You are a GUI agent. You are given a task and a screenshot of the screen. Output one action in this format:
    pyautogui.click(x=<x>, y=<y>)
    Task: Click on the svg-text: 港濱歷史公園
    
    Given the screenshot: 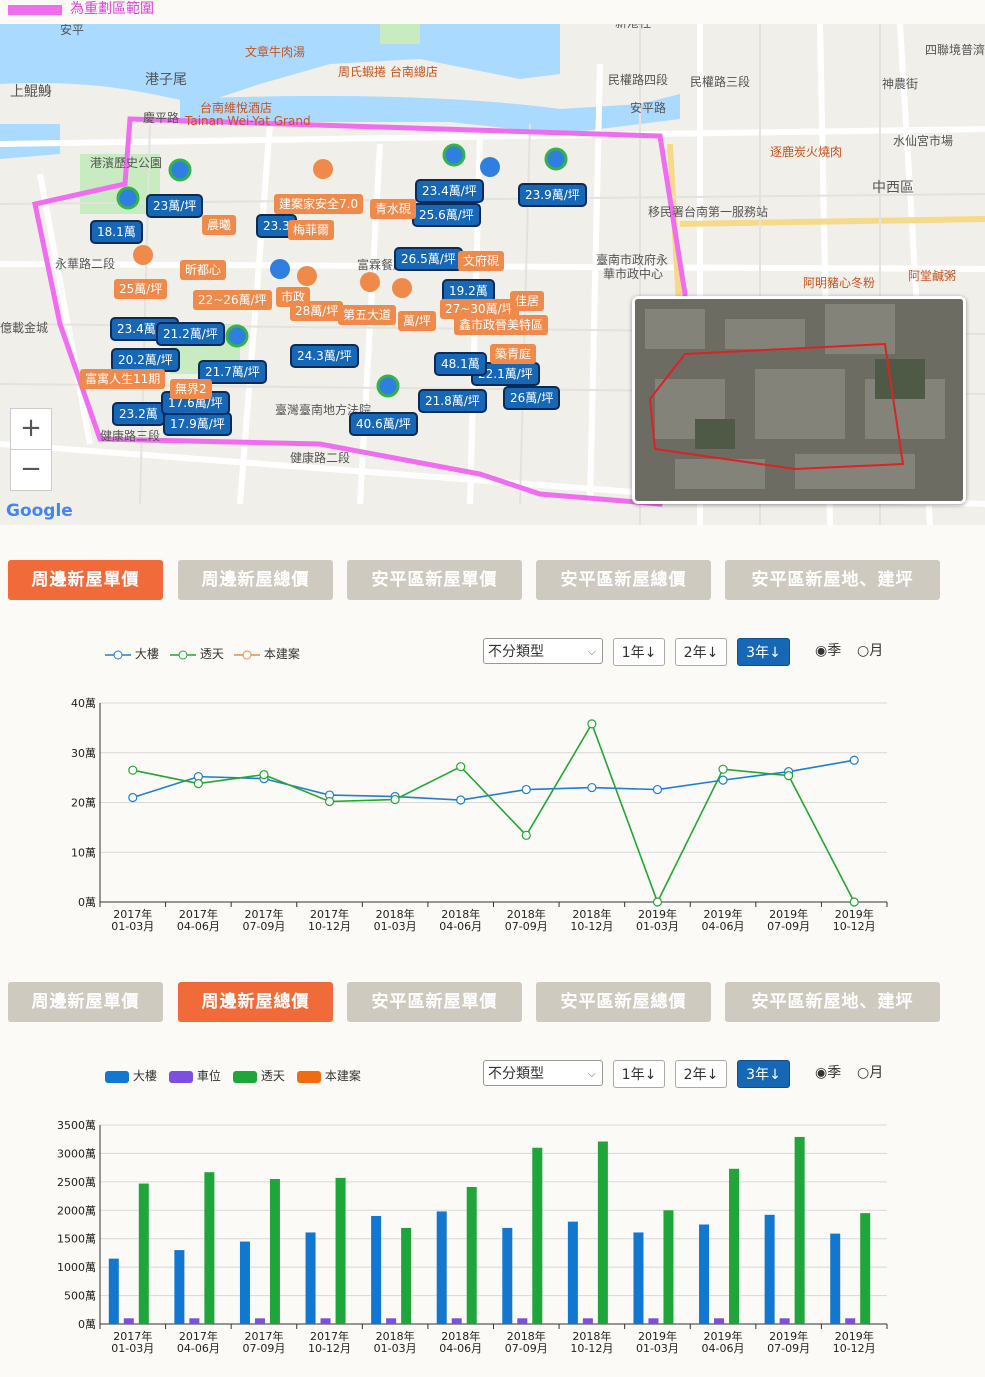 What is the action you would take?
    pyautogui.click(x=126, y=163)
    